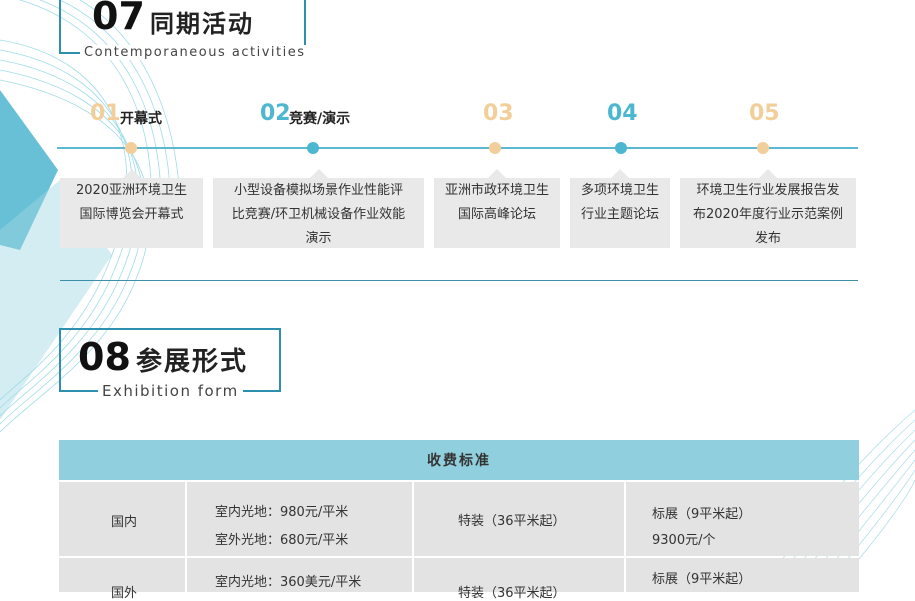 The height and width of the screenshot is (601, 915). I want to click on step-04-card: 多项环境卫生 行业主题论坛, so click(620, 208).